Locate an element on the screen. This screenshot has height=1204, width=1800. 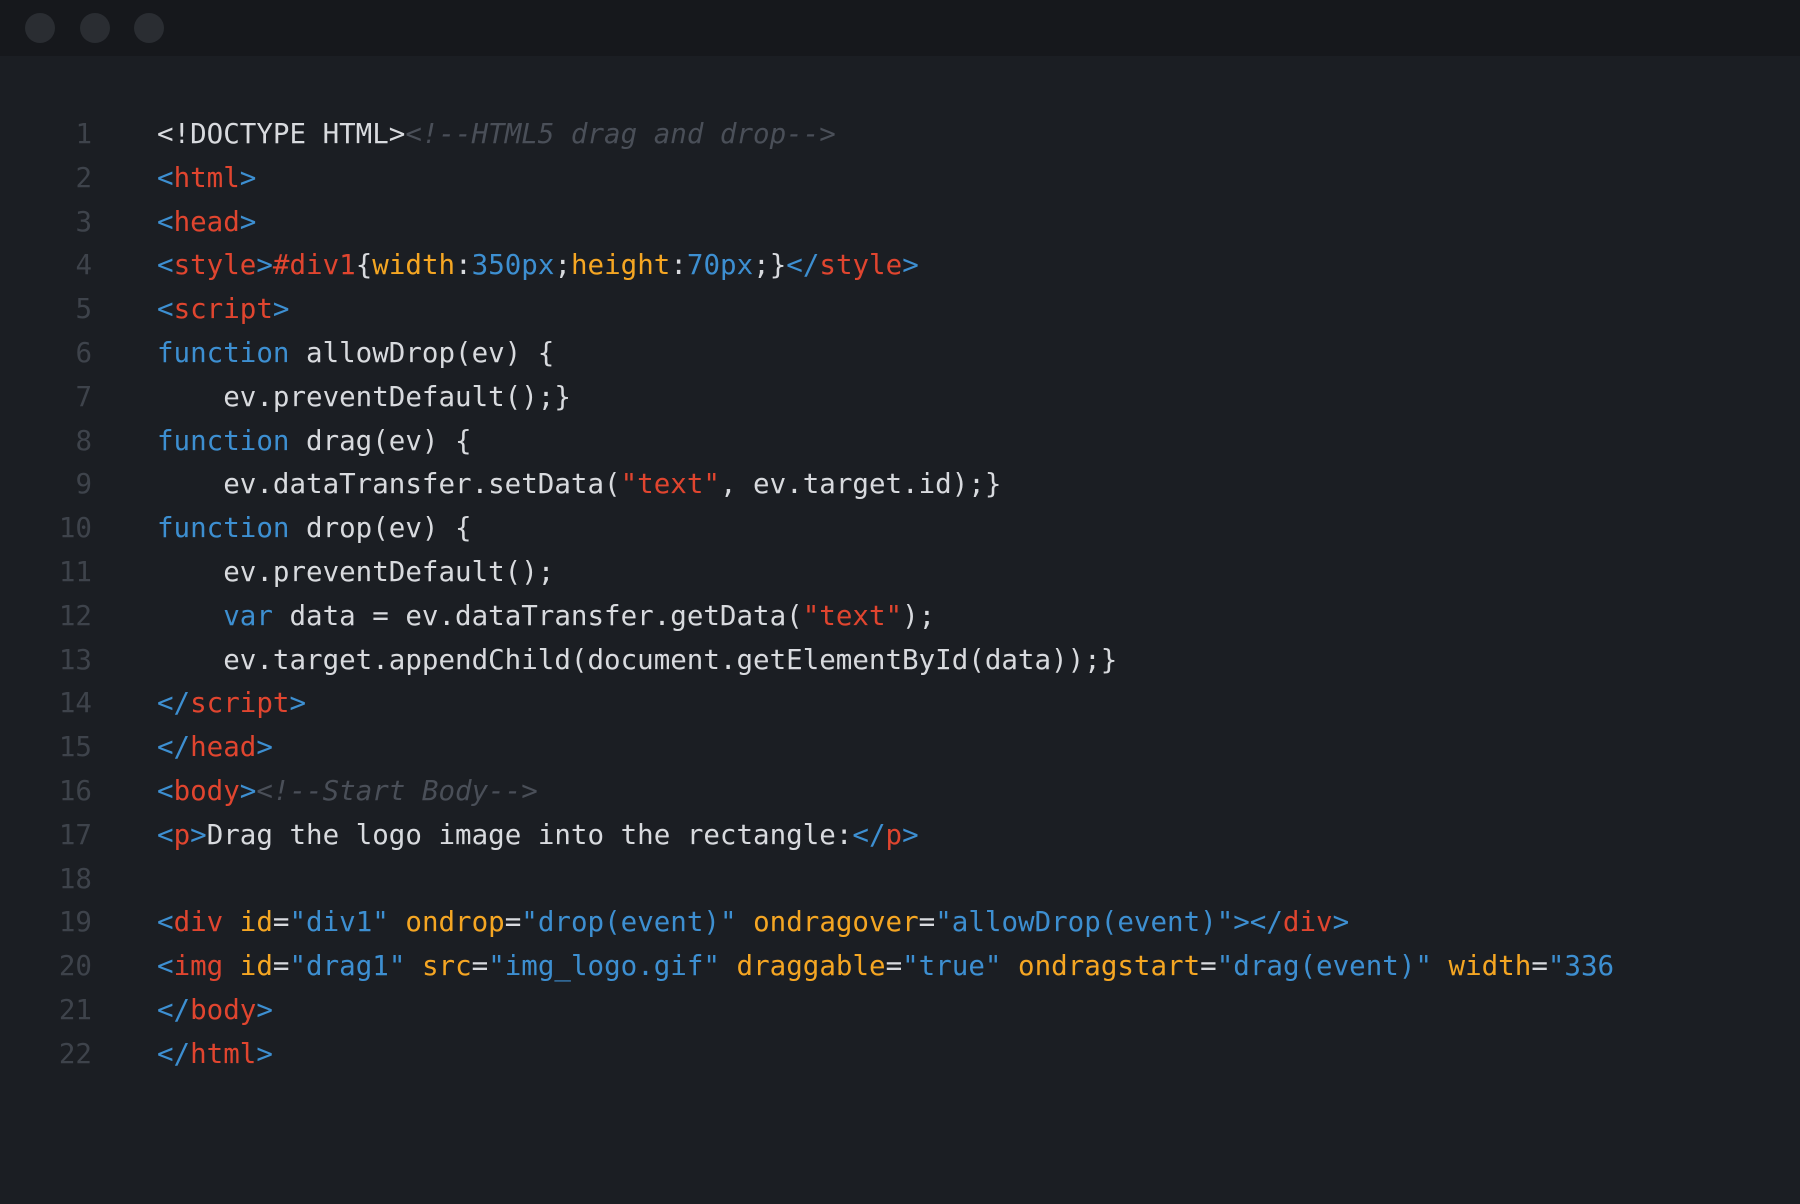
code-line: 10 function drop(ev) { is located at coordinates (900, 529).